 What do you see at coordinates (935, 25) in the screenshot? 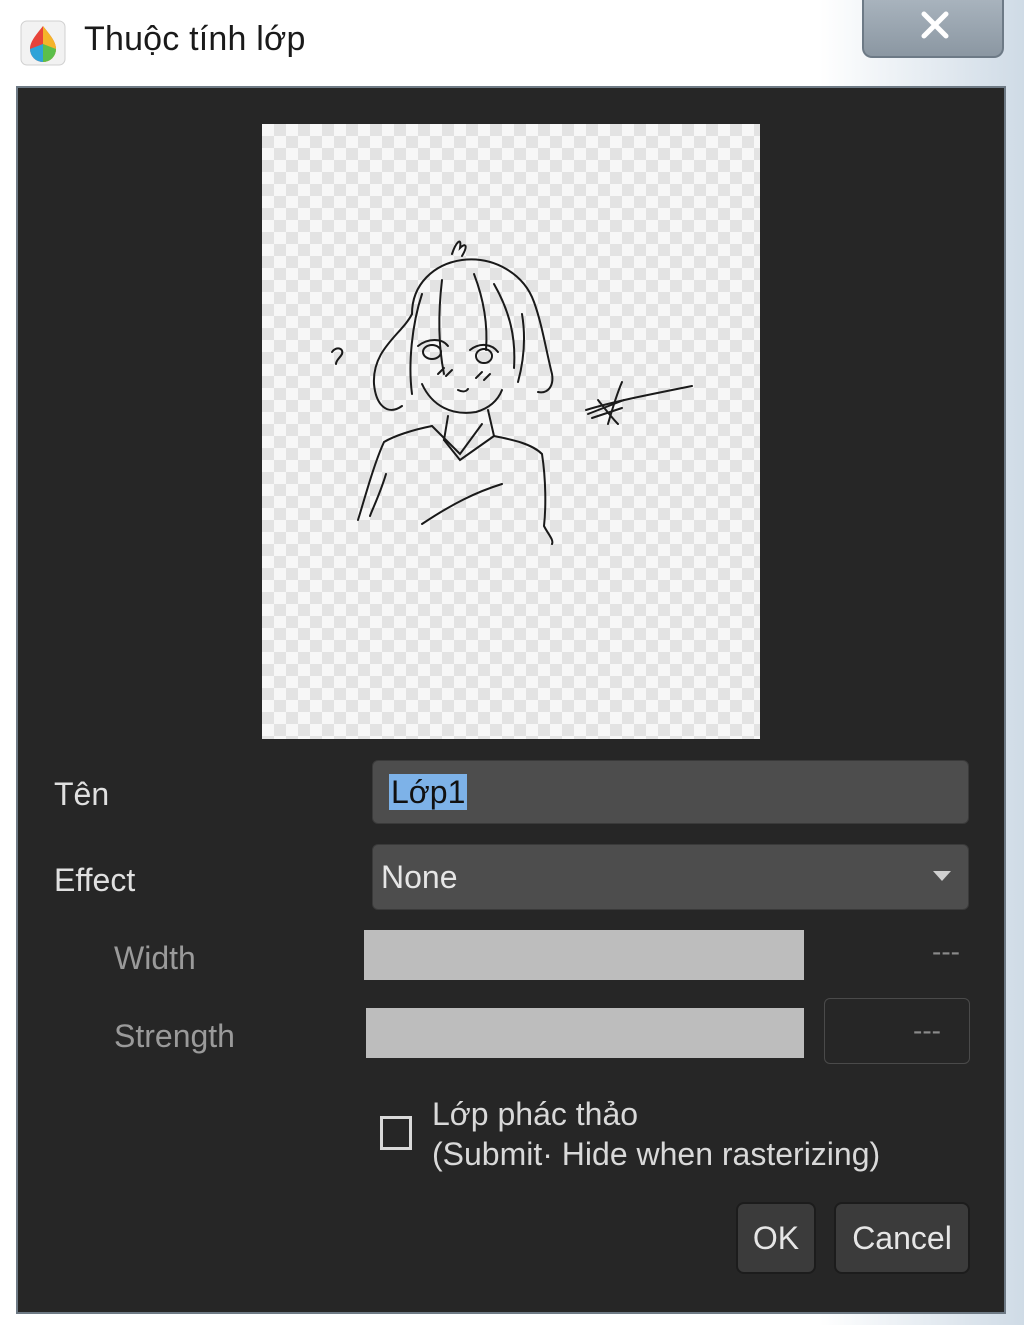
I see `close-icon` at bounding box center [935, 25].